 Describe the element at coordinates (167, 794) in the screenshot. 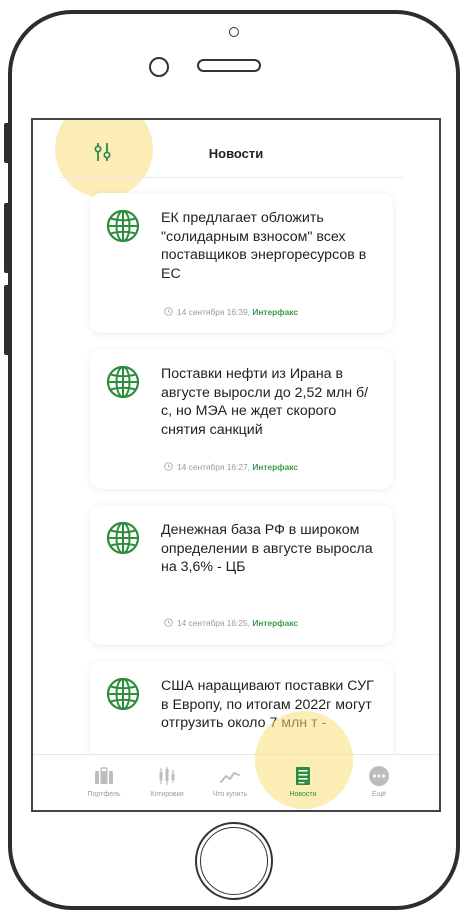

I see `tab-label: Котировки` at that location.